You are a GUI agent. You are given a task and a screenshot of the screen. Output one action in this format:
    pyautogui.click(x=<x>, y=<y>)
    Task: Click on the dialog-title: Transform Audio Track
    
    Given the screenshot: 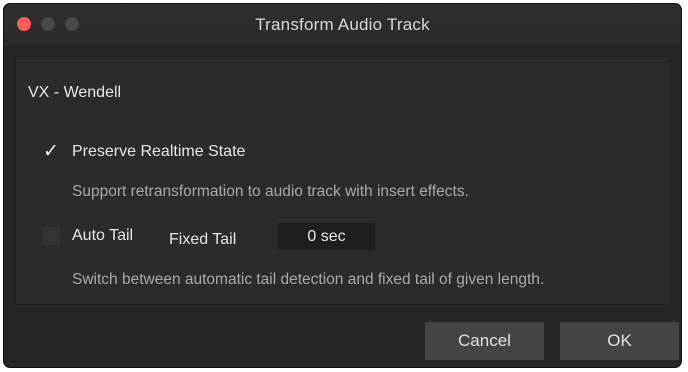 What is the action you would take?
    pyautogui.click(x=342, y=24)
    